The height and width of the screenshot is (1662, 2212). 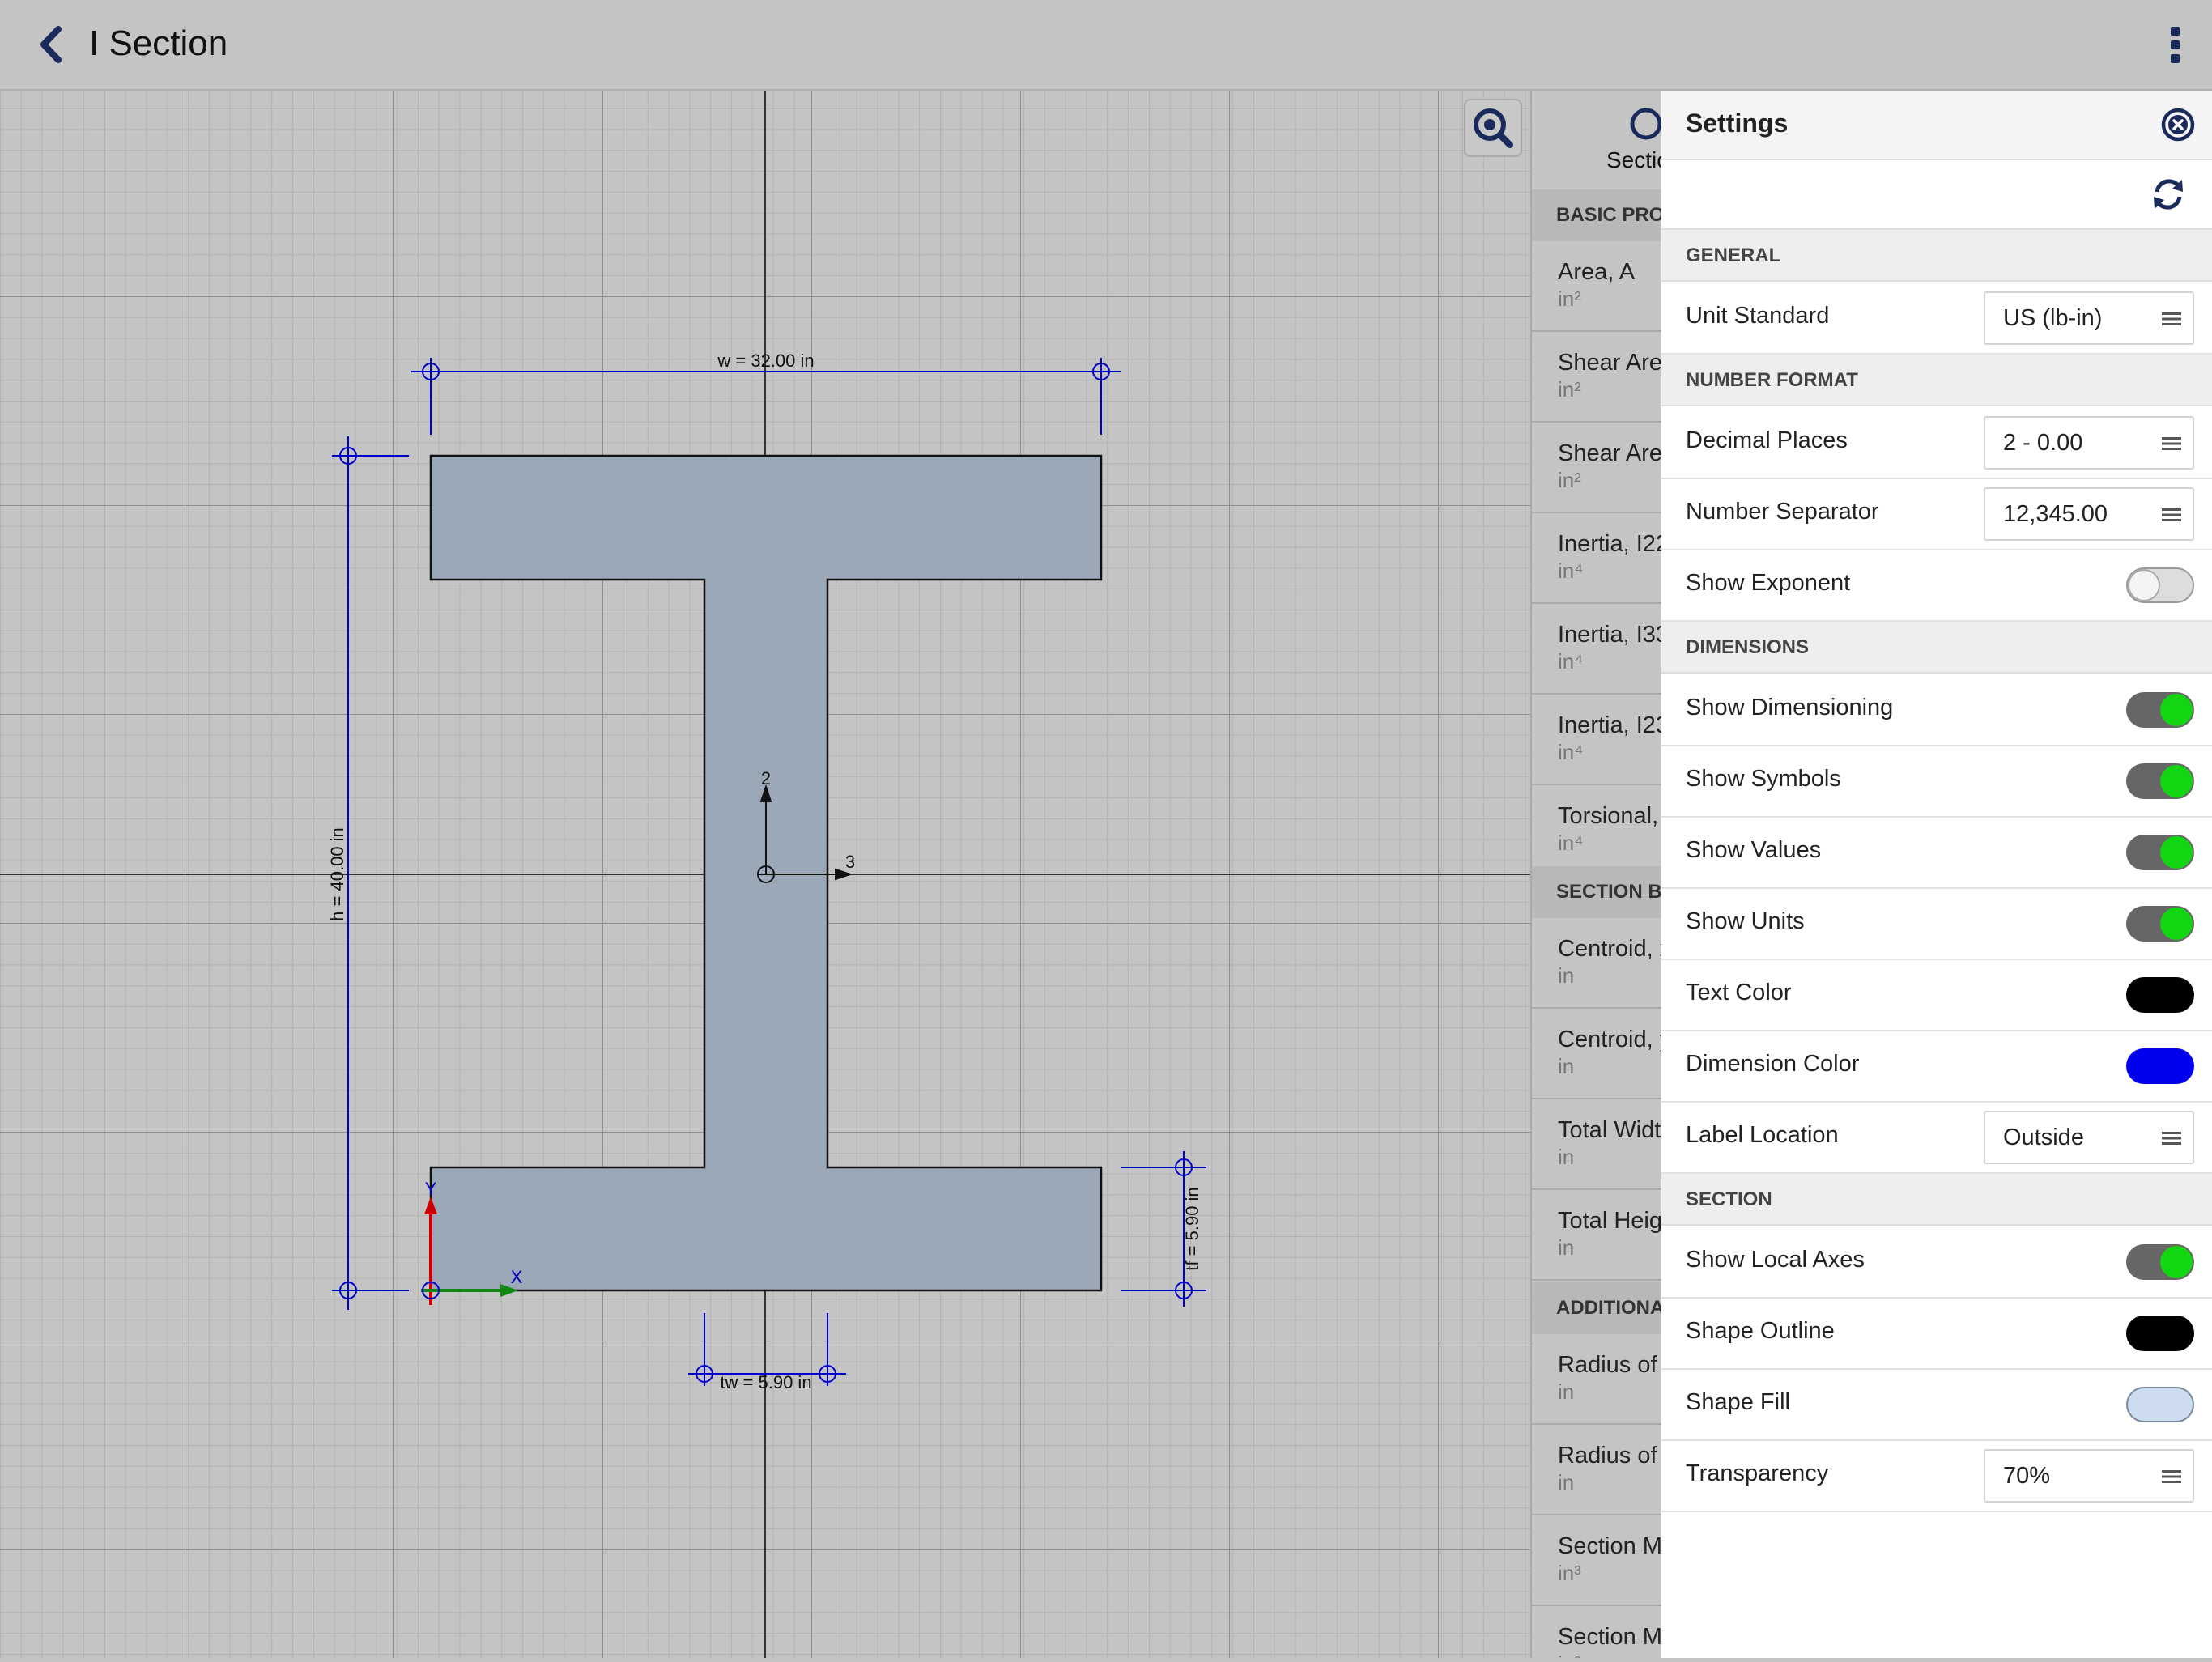 What do you see at coordinates (1106, 45) in the screenshot?
I see `app-header: I Section` at bounding box center [1106, 45].